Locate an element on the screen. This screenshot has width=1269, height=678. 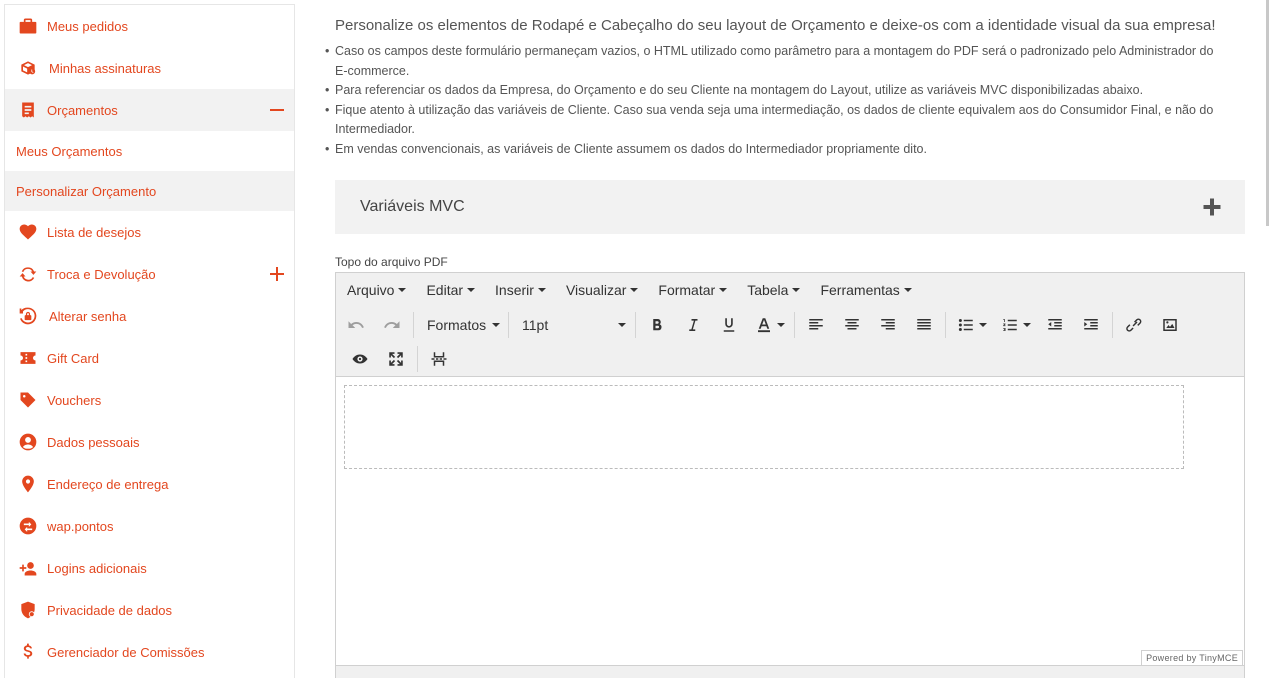
align-left-icon is located at coordinates (816, 324).